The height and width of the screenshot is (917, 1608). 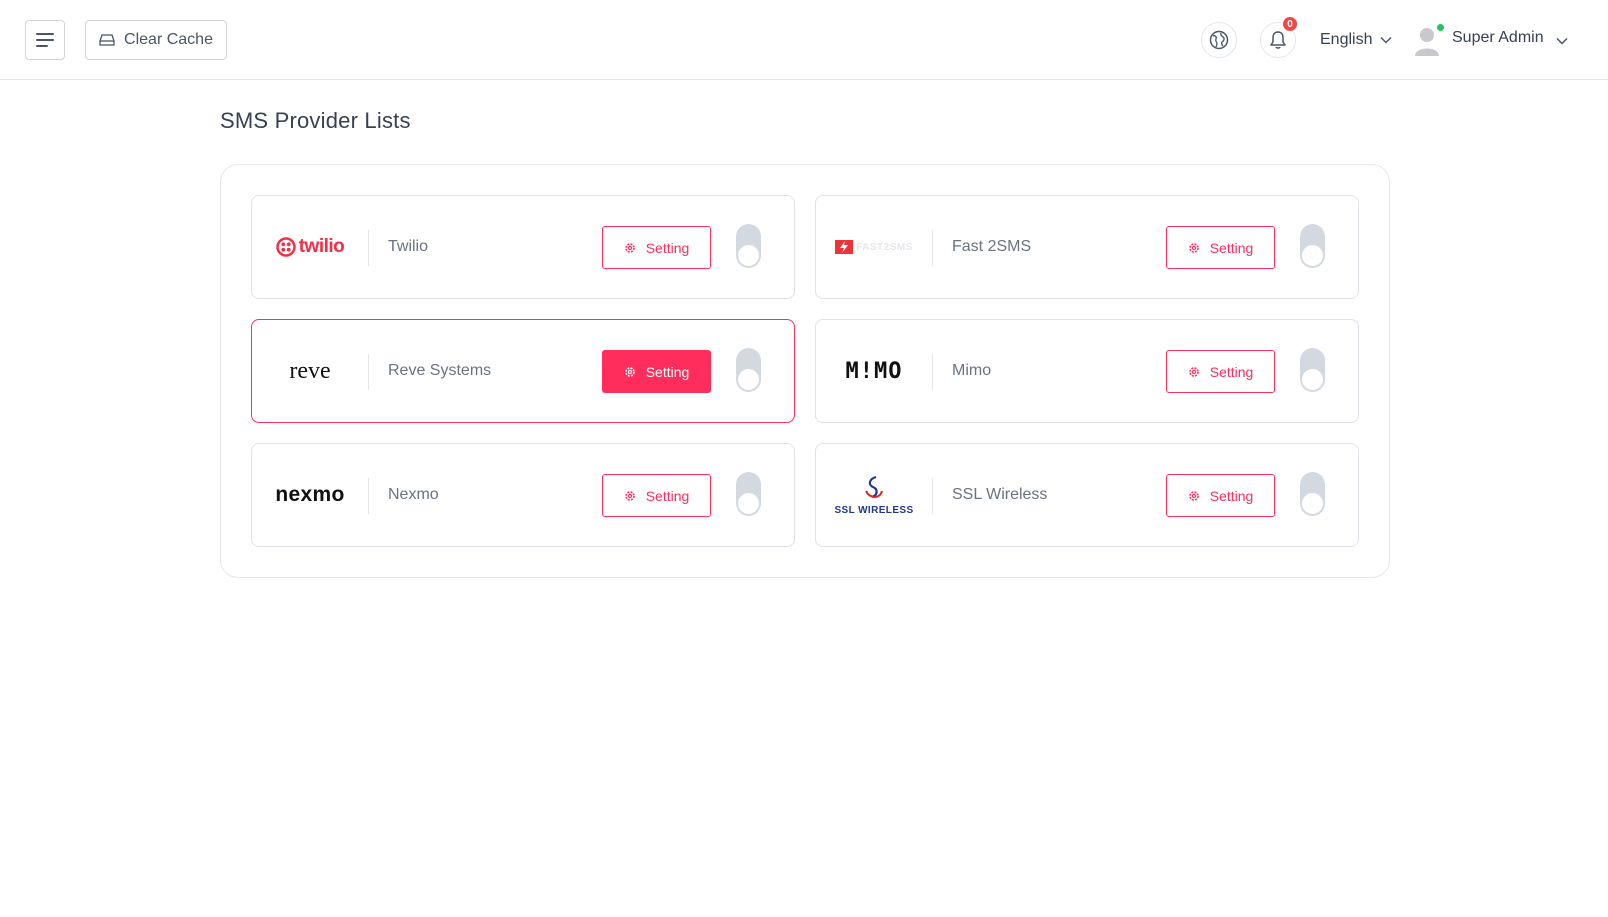 What do you see at coordinates (1087, 371) in the screenshot?
I see `provider-card-mimo: M!MO Mimo Setting` at bounding box center [1087, 371].